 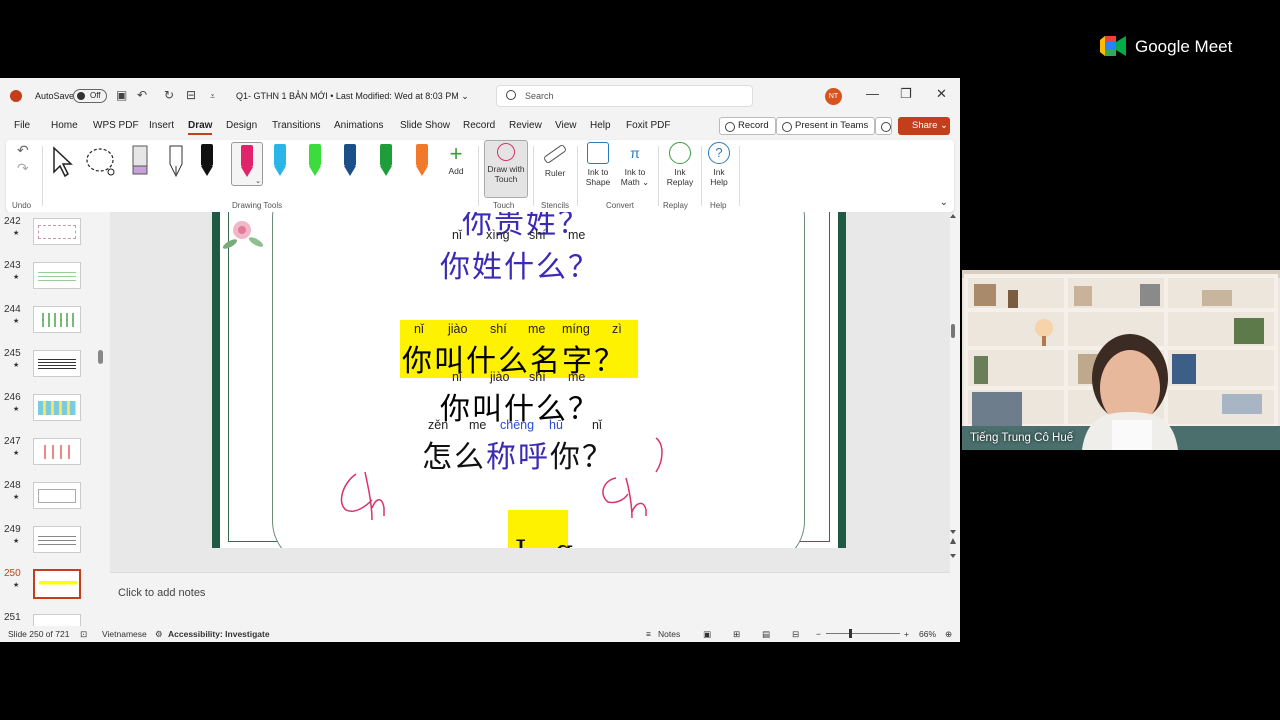 I want to click on tab-foxit-pdf: Foxit PDF, so click(x=648, y=125).